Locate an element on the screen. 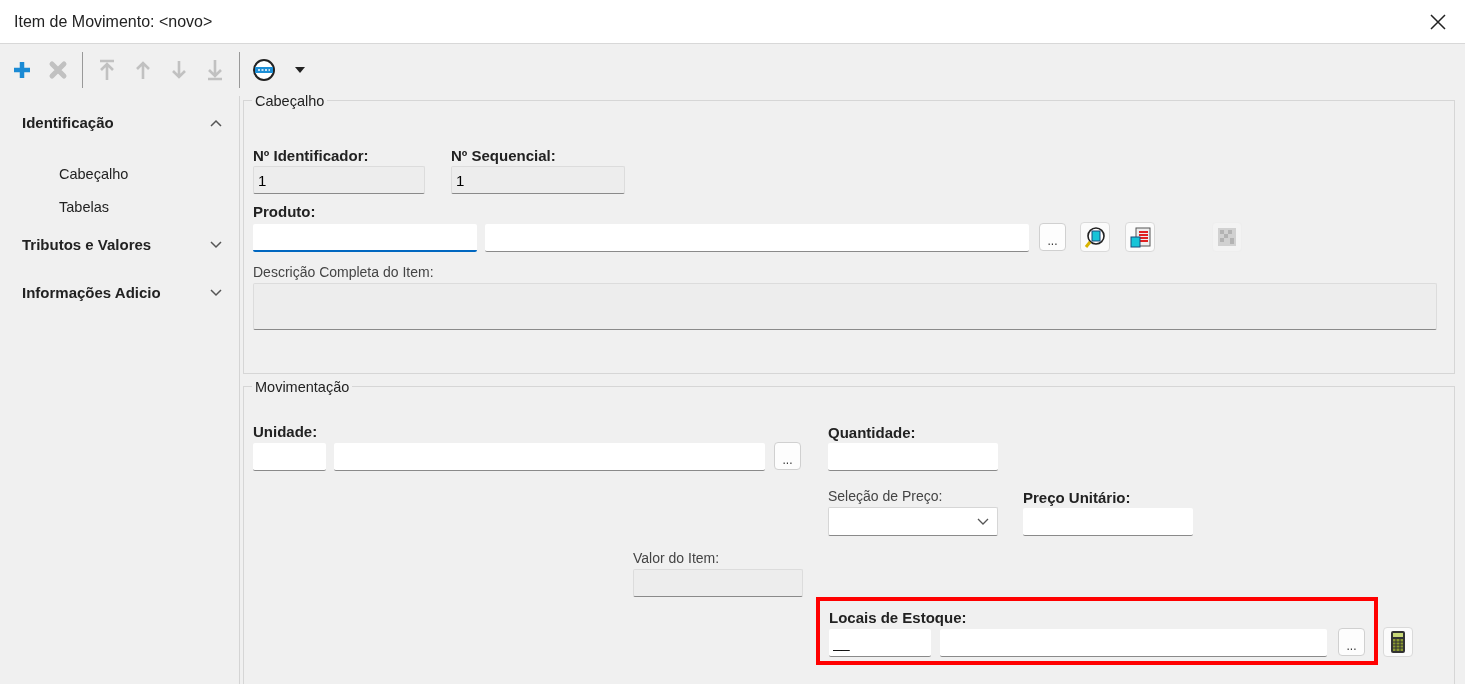 The height and width of the screenshot is (684, 1465). document-list-icon is located at coordinates (1140, 237).